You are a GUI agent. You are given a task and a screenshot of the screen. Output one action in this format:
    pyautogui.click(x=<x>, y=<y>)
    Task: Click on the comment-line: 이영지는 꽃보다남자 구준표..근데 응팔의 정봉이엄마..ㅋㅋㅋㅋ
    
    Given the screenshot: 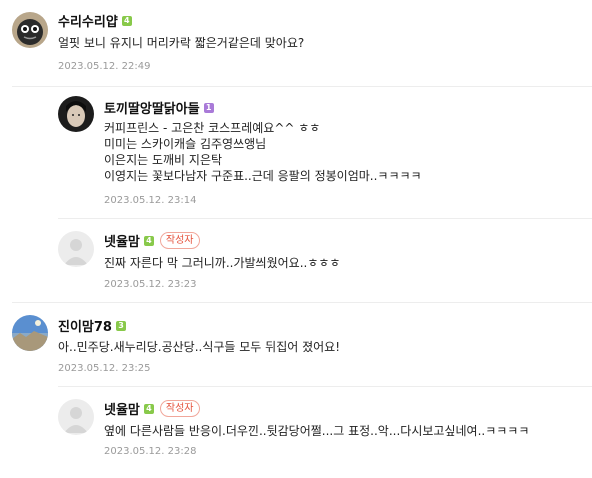 What is the action you would take?
    pyautogui.click(x=263, y=176)
    